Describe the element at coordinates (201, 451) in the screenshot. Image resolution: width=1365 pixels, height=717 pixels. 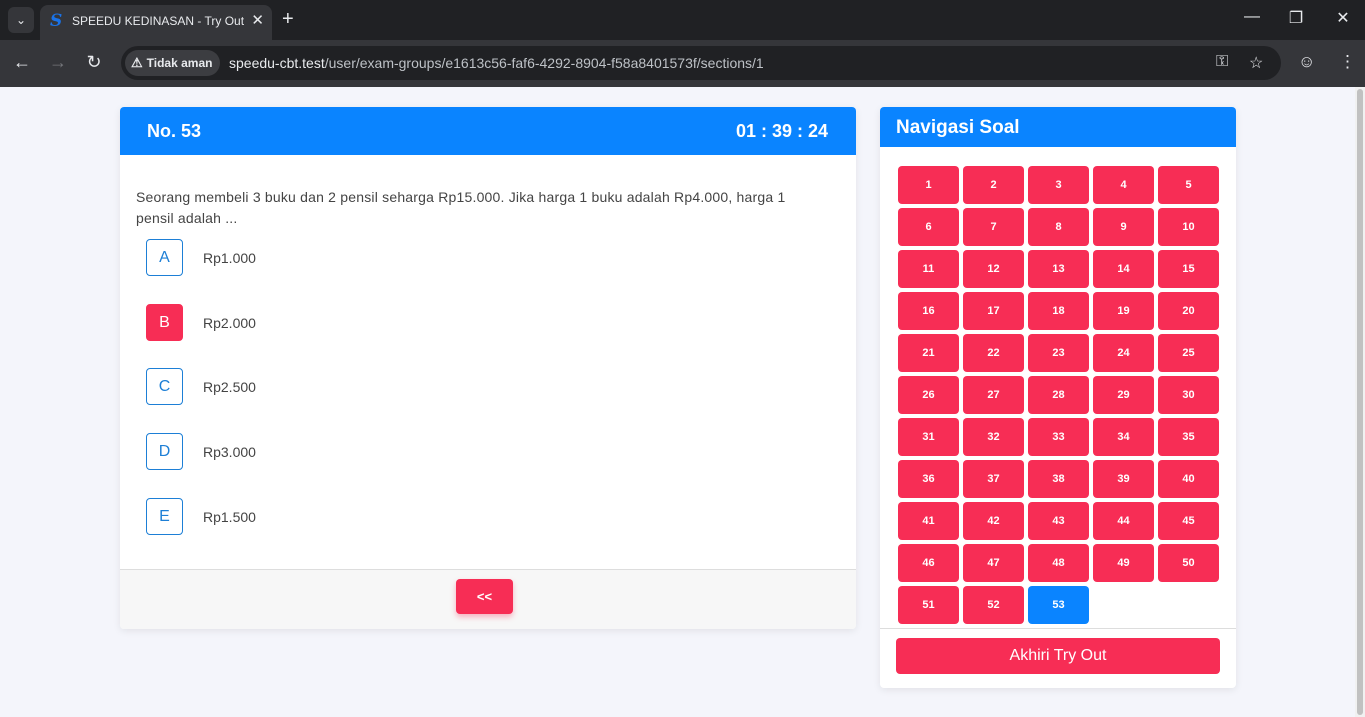
I see `option-d: D Rp3.000` at that location.